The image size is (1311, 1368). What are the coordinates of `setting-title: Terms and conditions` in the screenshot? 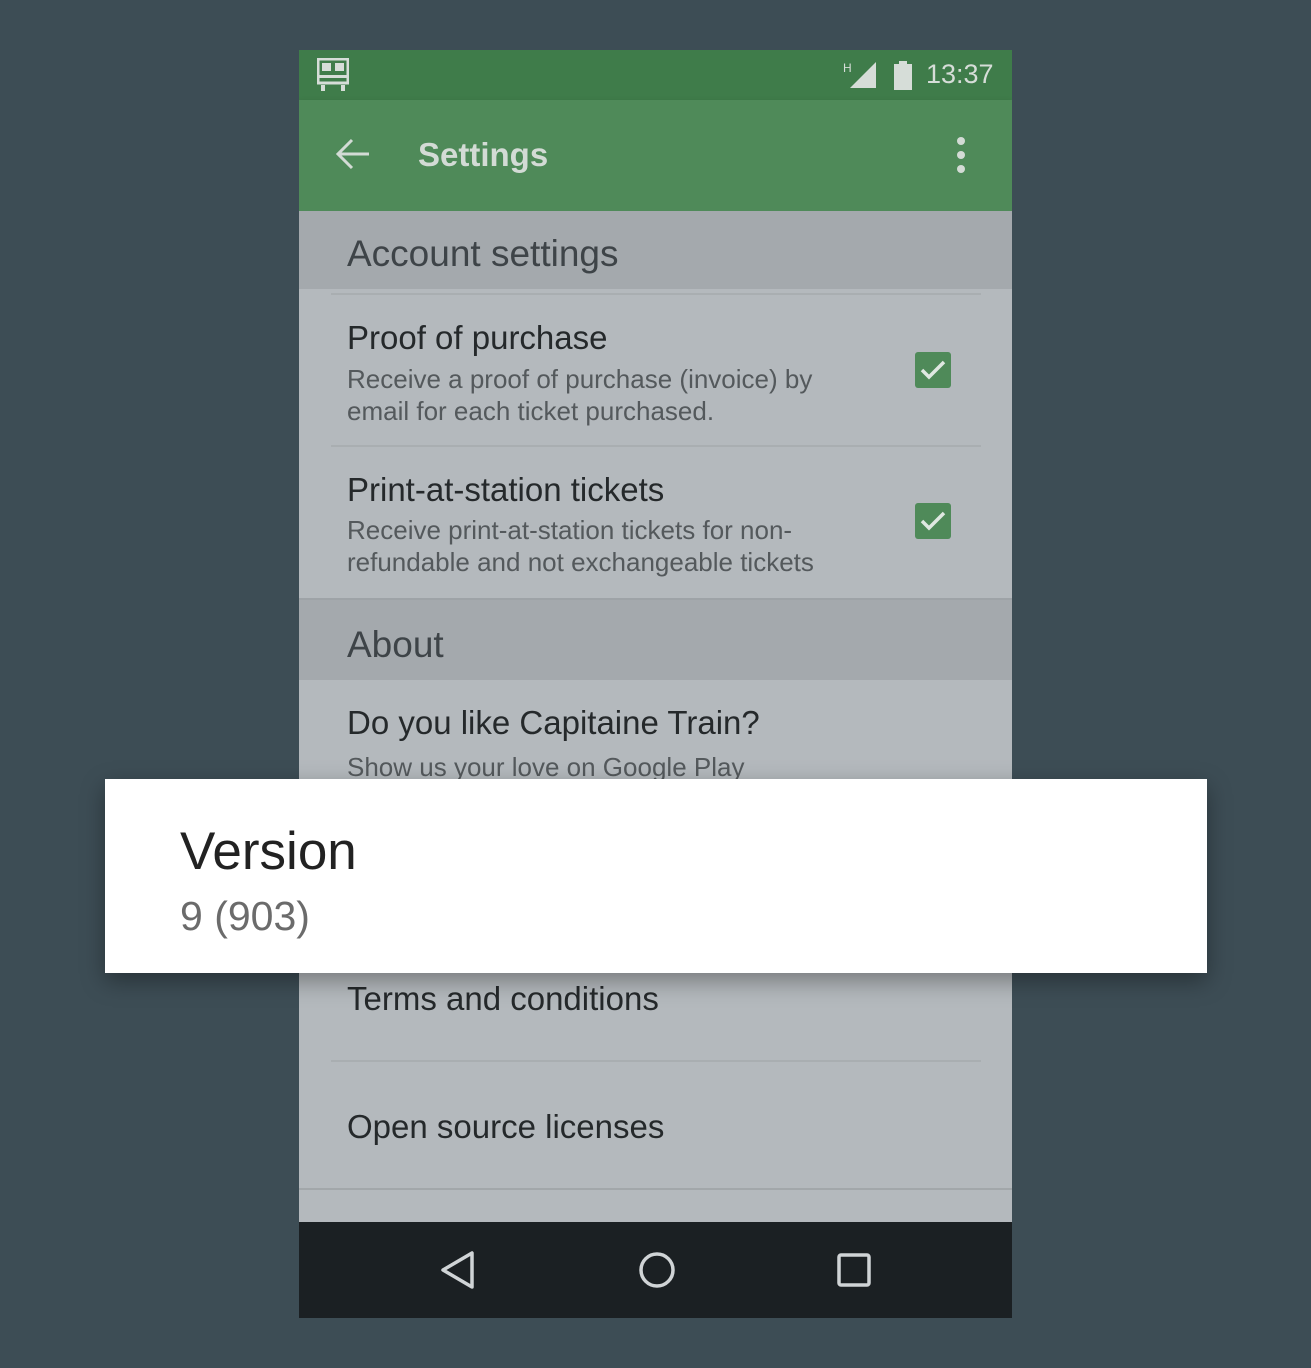 It's located at (503, 998).